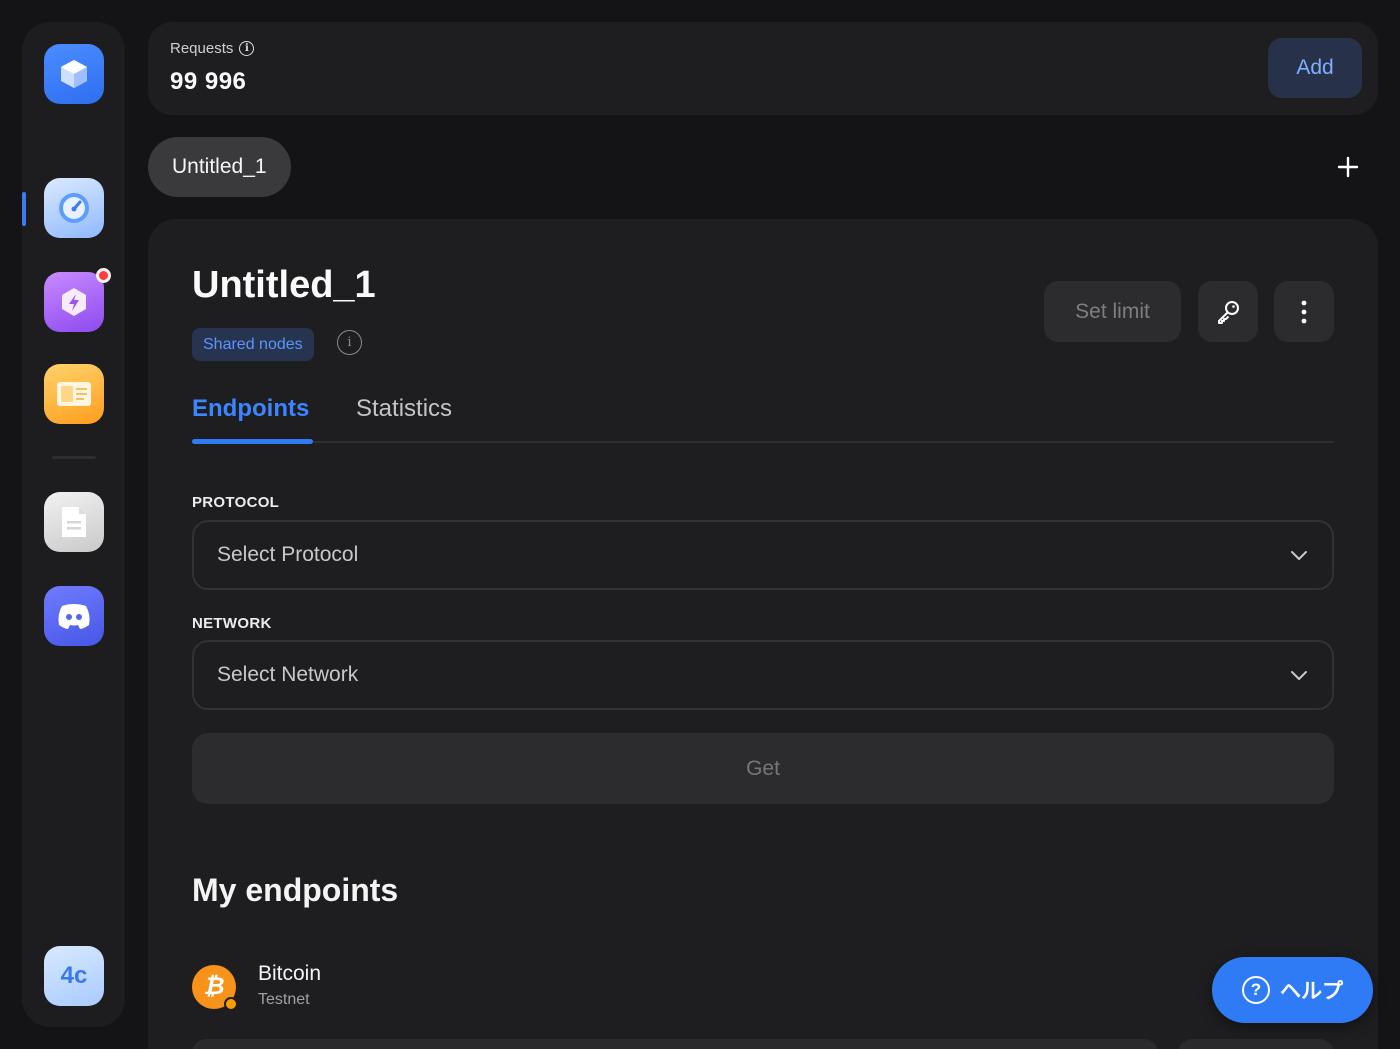 This screenshot has height=1049, width=1400. I want to click on requests-label-text: Requests, so click(202, 48).